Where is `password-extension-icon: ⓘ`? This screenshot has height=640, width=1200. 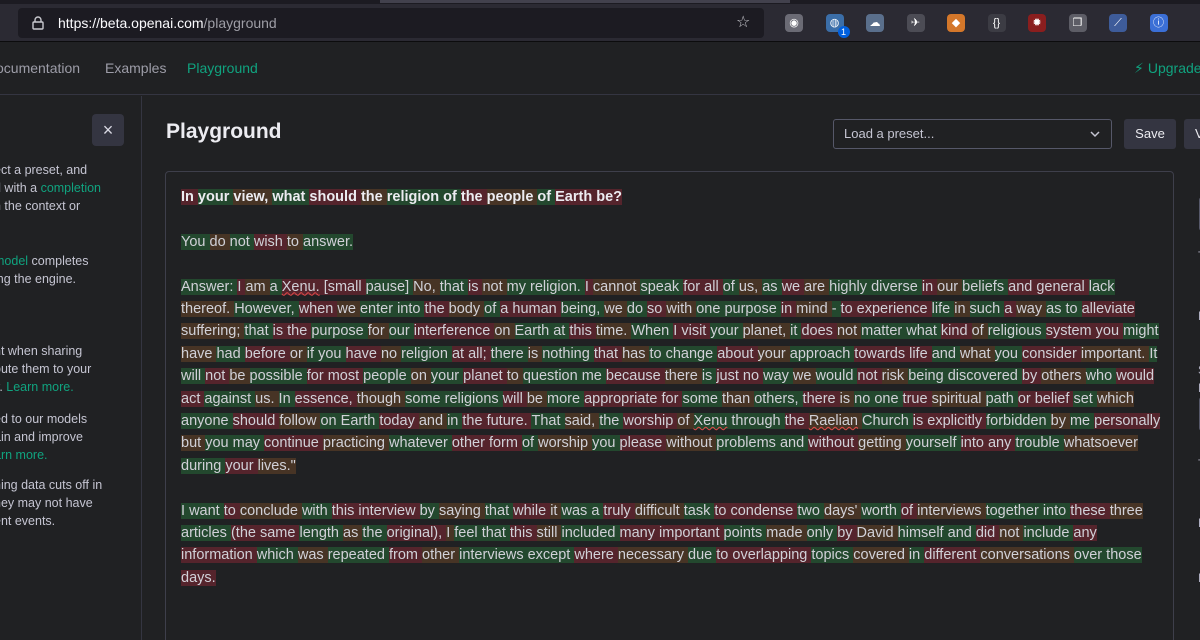 password-extension-icon: ⓘ is located at coordinates (1158, 23).